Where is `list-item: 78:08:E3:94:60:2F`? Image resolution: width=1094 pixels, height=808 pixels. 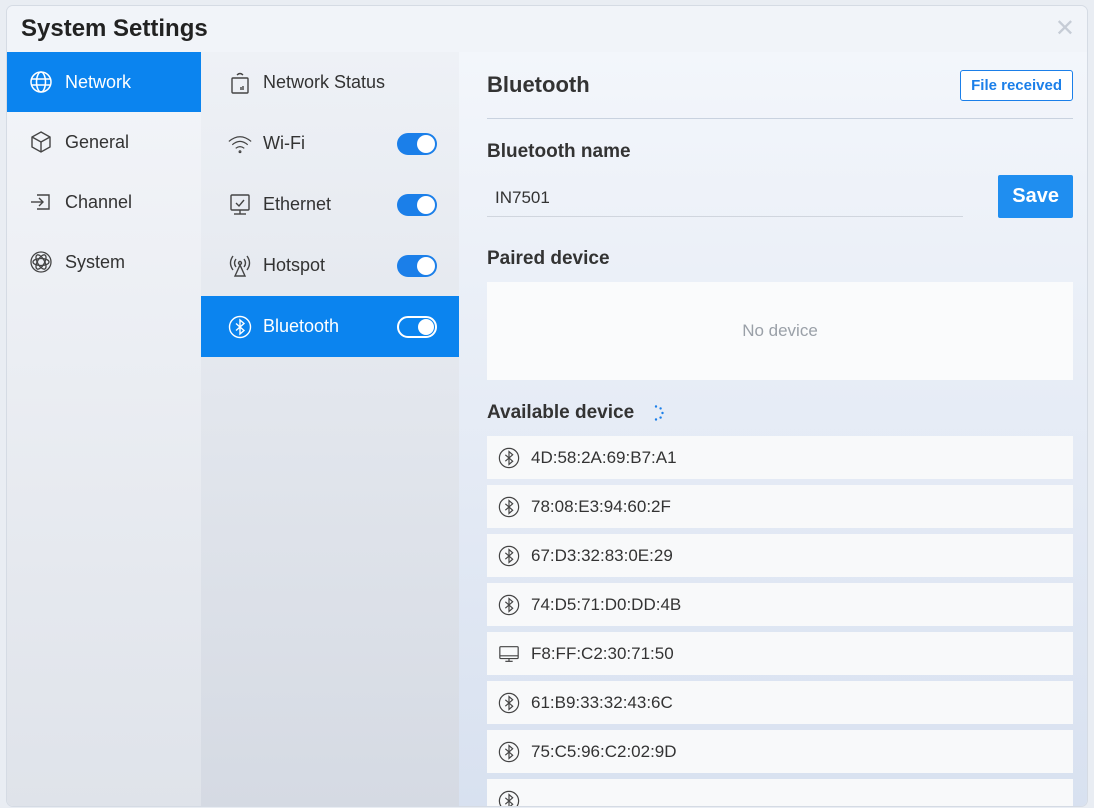
list-item: 78:08:E3:94:60:2F is located at coordinates (780, 506).